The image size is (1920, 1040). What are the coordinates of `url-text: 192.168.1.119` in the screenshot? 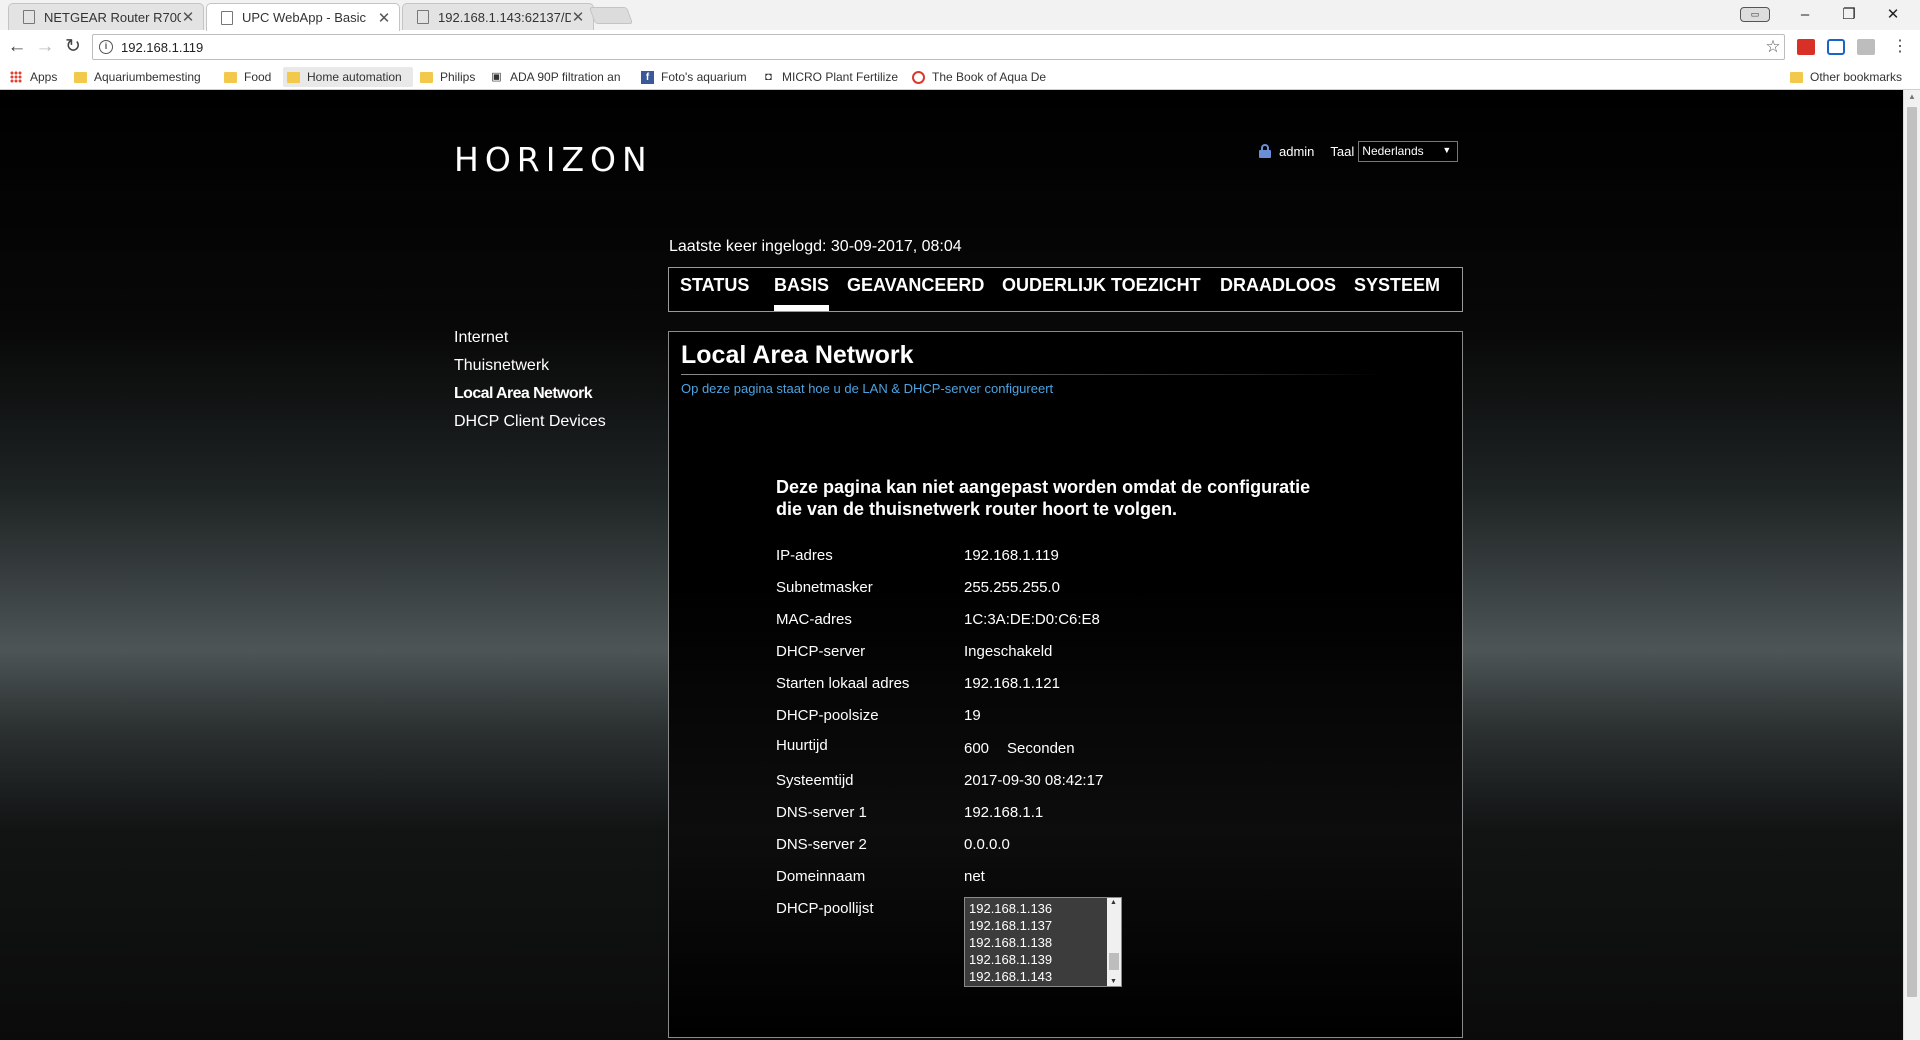 It's located at (162, 47).